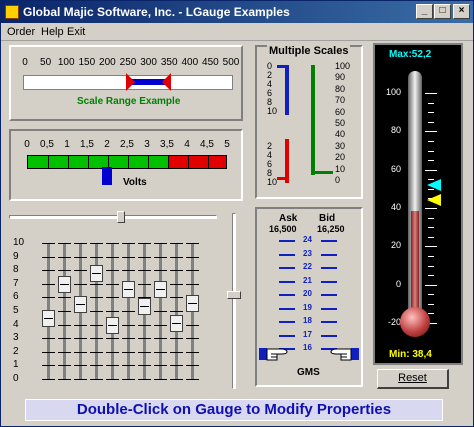  Describe the element at coordinates (410, 54) in the screenshot. I see `max-label: Max:52,2` at that location.